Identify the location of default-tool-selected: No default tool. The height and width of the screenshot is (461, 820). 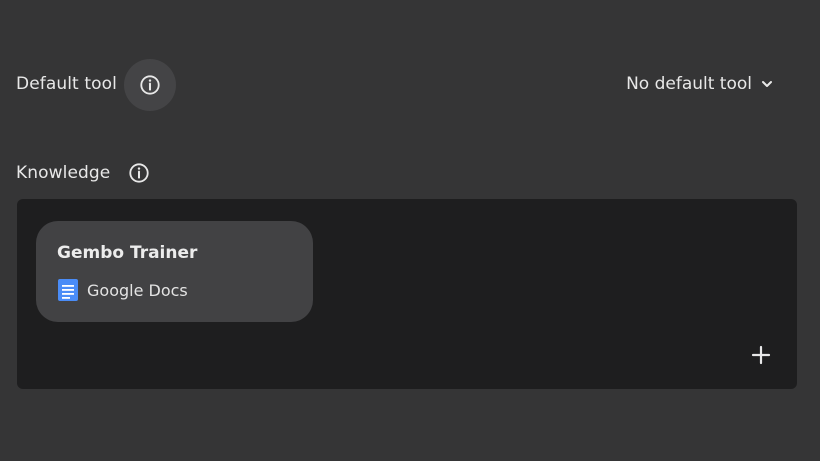
(689, 84).